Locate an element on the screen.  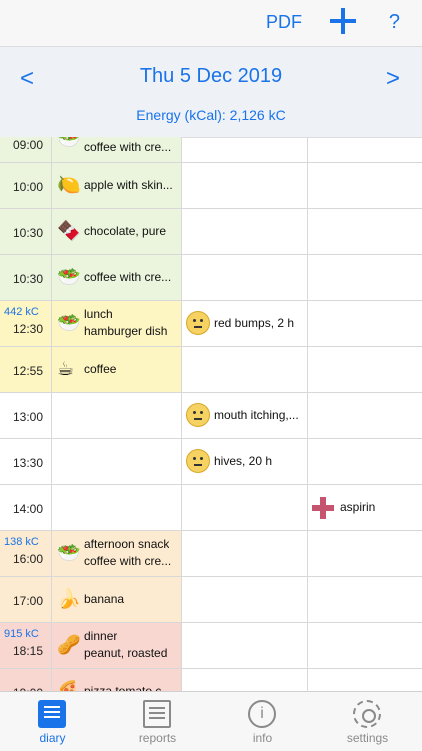
tab-label: reports is located at coordinates (157, 738).